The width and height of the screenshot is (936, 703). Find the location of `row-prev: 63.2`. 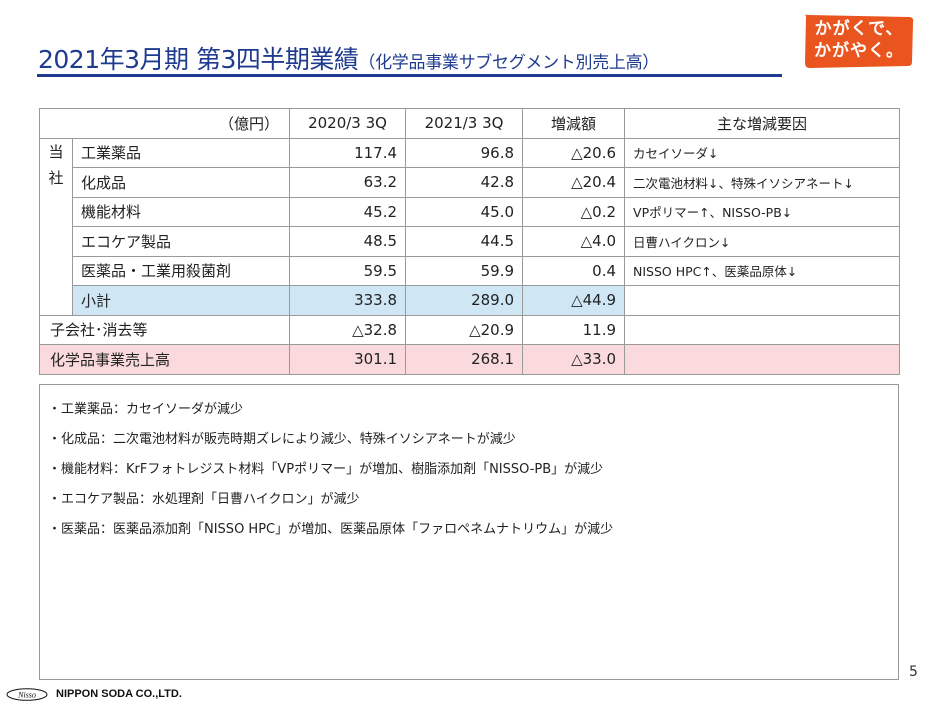

row-prev: 63.2 is located at coordinates (348, 182).